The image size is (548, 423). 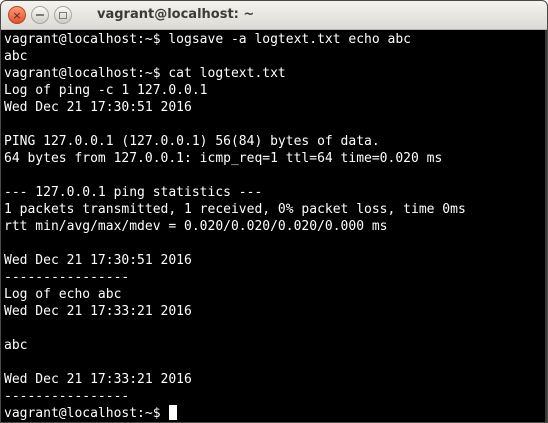 What do you see at coordinates (274, 15) in the screenshot?
I see `title-bar: × vagrant@localhost: ~` at bounding box center [274, 15].